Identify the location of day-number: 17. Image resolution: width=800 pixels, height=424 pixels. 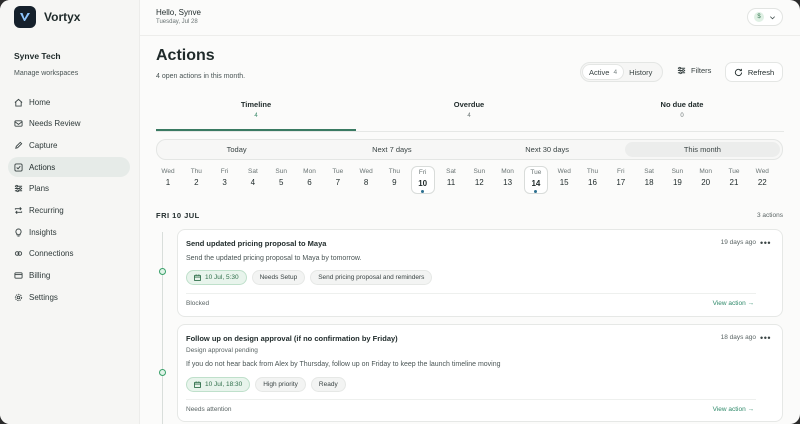
(621, 182).